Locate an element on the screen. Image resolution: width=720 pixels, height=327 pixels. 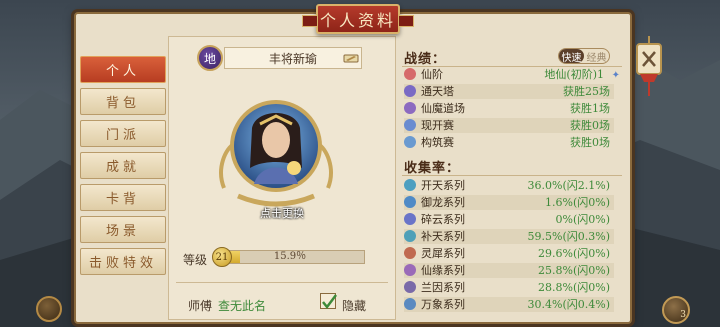
collection-row: 万象系列 30.4%(闪0.4%) is located at coordinates (509, 304).